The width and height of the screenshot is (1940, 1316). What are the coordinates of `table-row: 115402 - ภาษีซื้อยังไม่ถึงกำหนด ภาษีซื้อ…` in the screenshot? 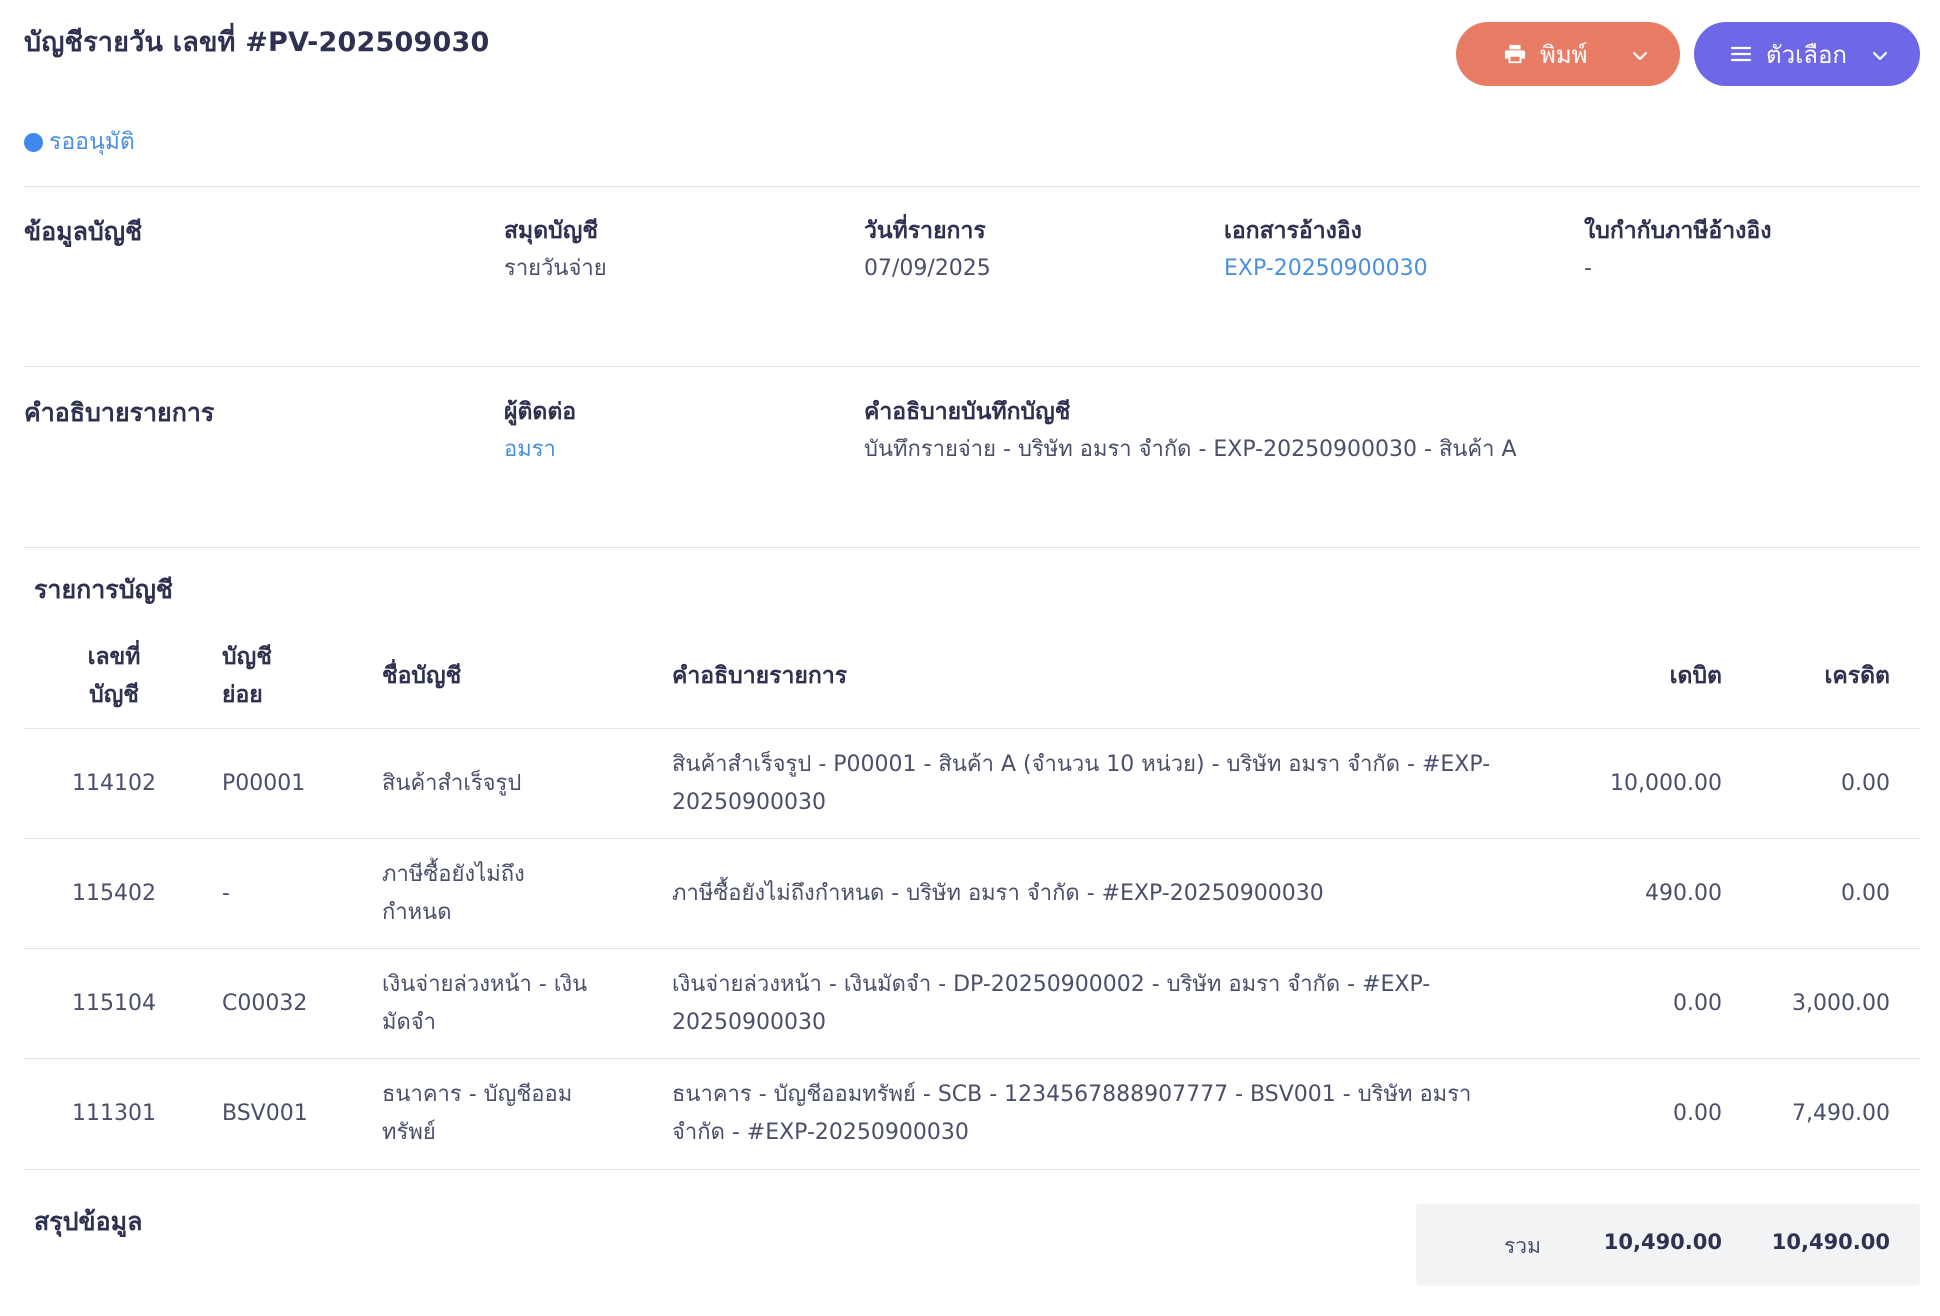 It's located at (972, 893).